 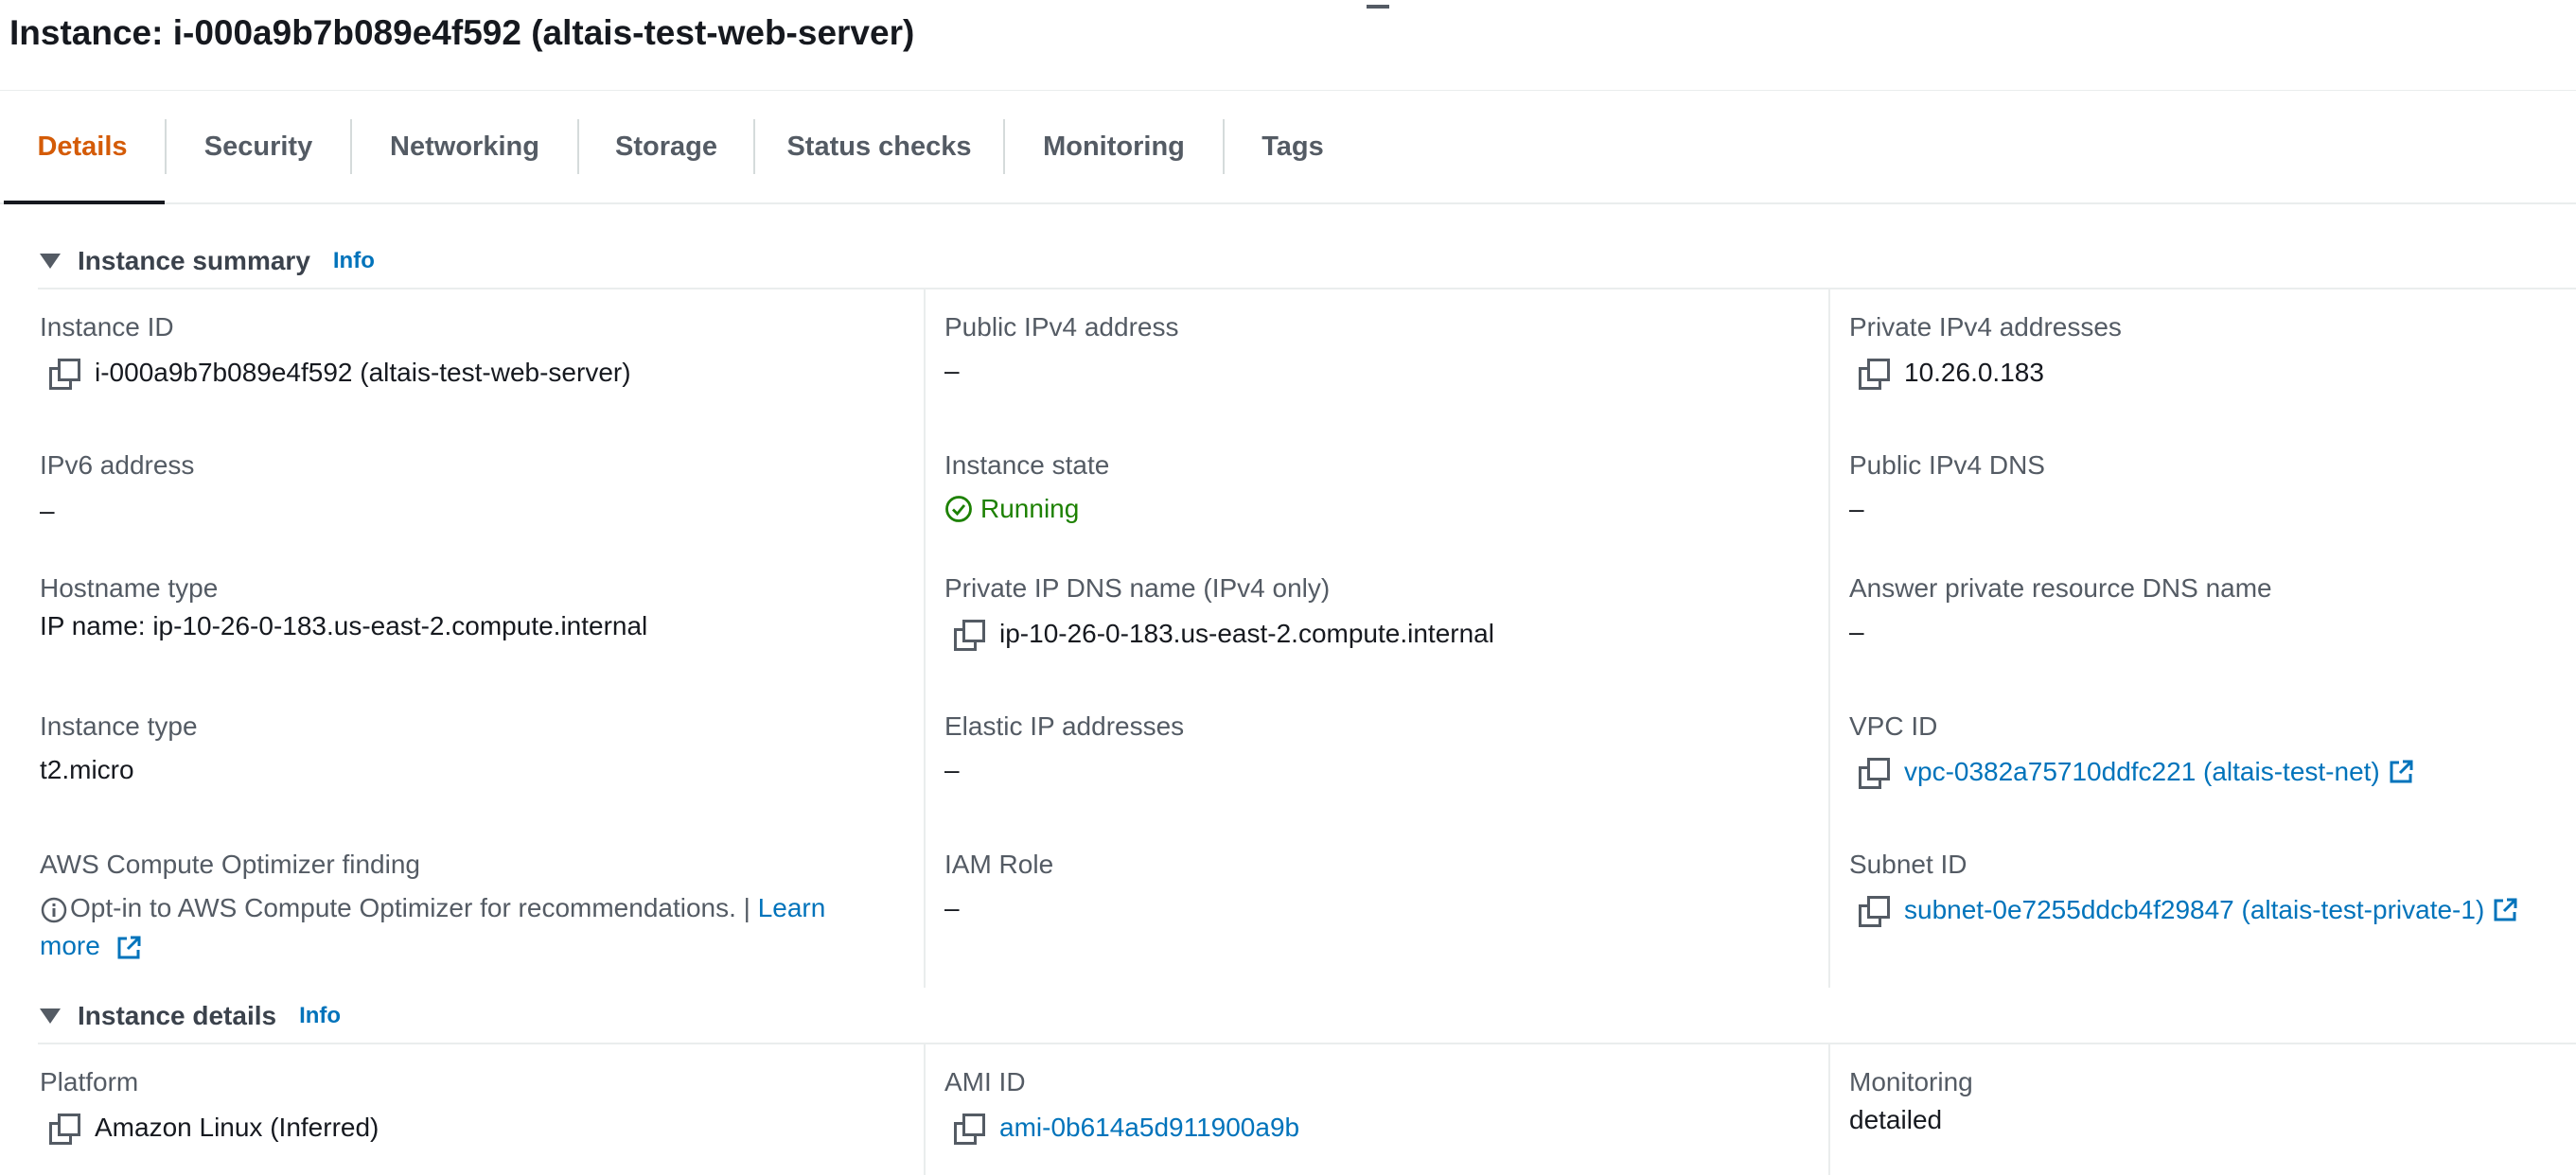 I want to click on field-label: Answer private resource DNS name, so click(x=2060, y=588).